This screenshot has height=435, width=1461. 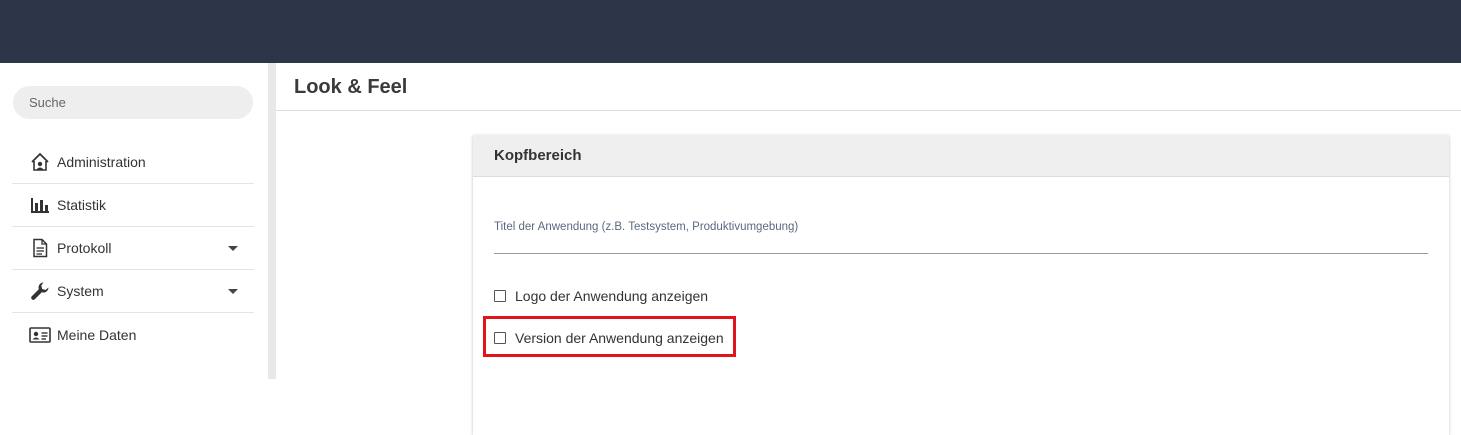 What do you see at coordinates (40, 162) in the screenshot?
I see `admin-house-icon` at bounding box center [40, 162].